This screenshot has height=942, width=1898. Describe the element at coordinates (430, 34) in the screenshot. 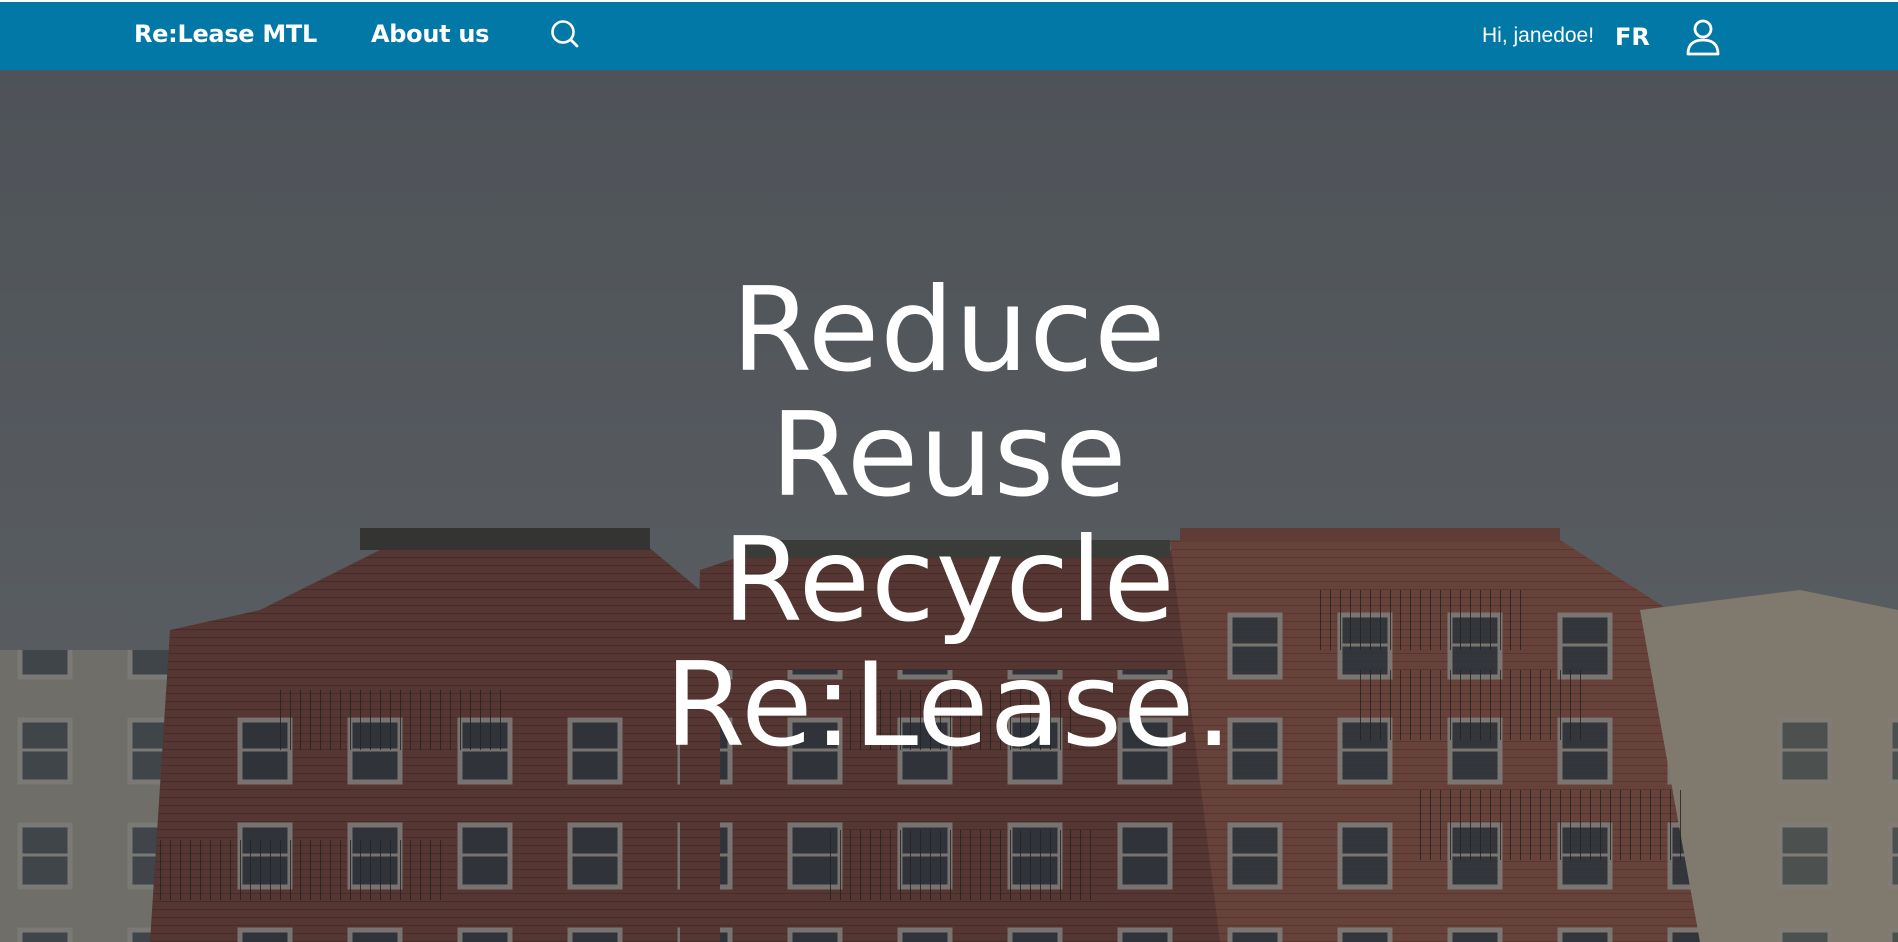

I see `about-us-link: About us` at that location.